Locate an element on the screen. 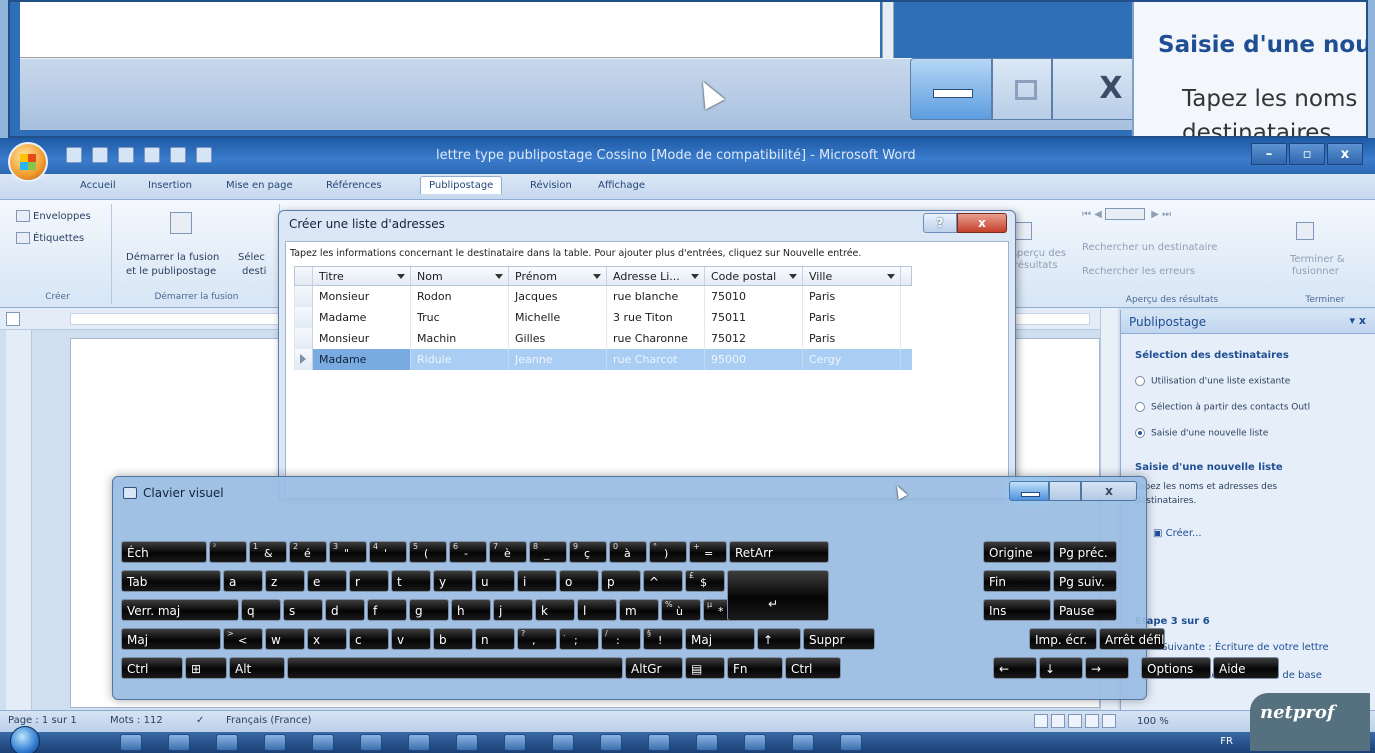 This screenshot has width=1375, height=753. key-row5-12: Aide is located at coordinates (1246, 668).